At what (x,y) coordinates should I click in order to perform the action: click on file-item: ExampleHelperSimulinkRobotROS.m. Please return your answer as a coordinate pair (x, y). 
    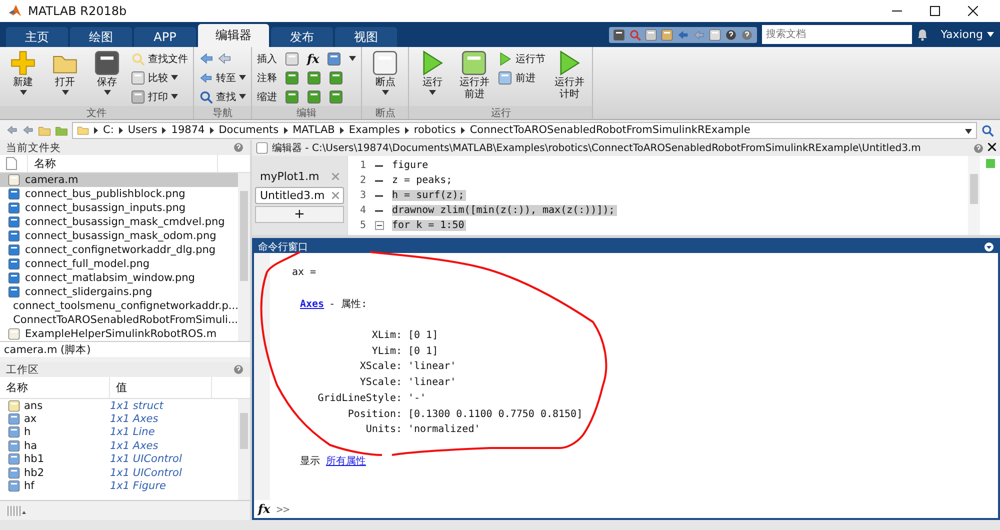
    Looking at the image, I should click on (119, 334).